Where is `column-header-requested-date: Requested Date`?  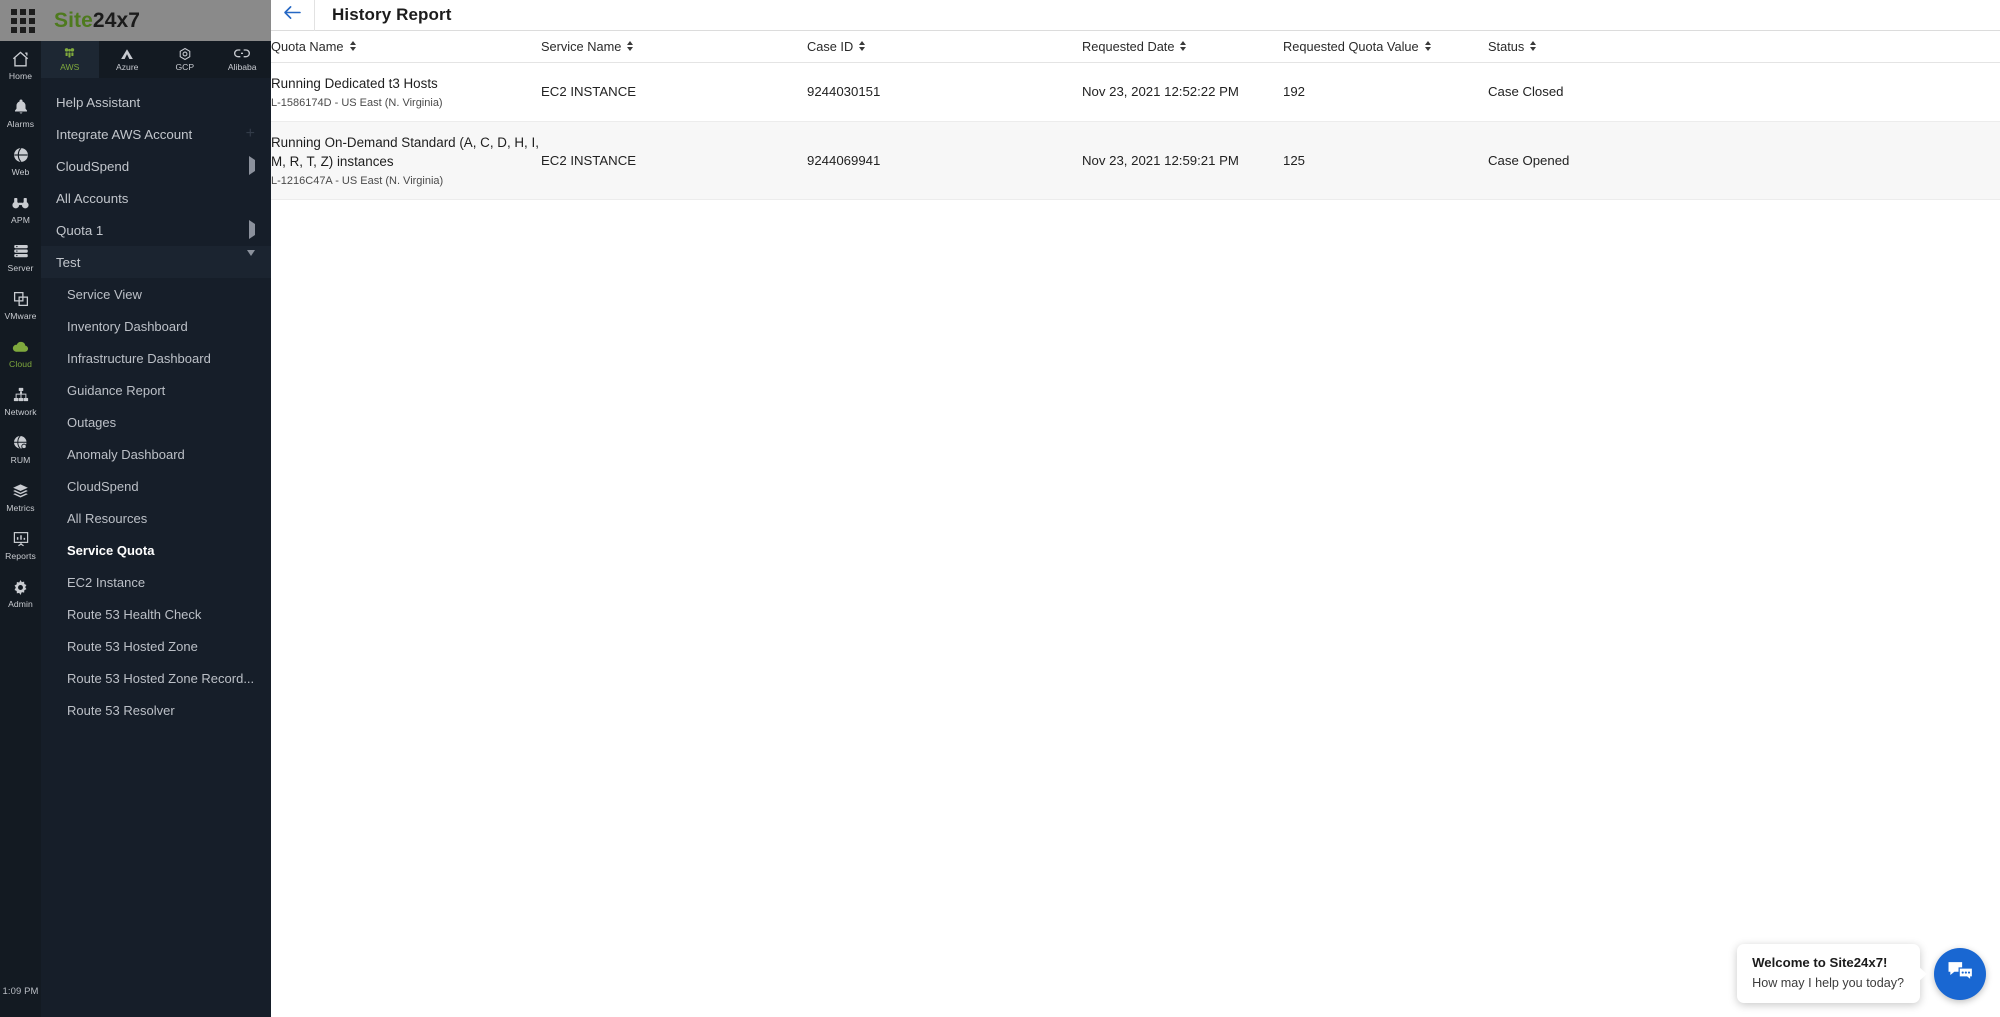
column-header-requested-date: Requested Date is located at coordinates (1182, 47).